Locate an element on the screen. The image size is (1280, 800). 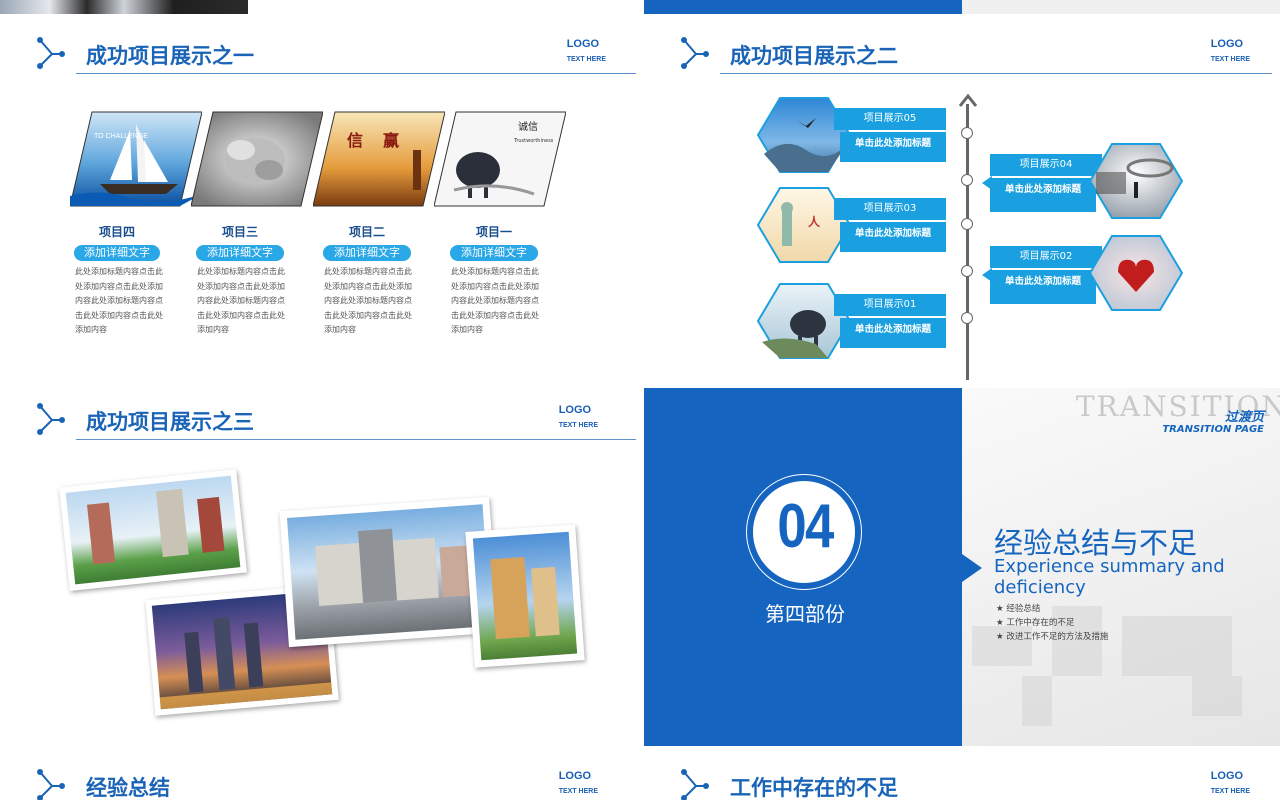
bullet-item: ★ 改进工作不足的方法及措施 is located at coordinates (1052, 637).